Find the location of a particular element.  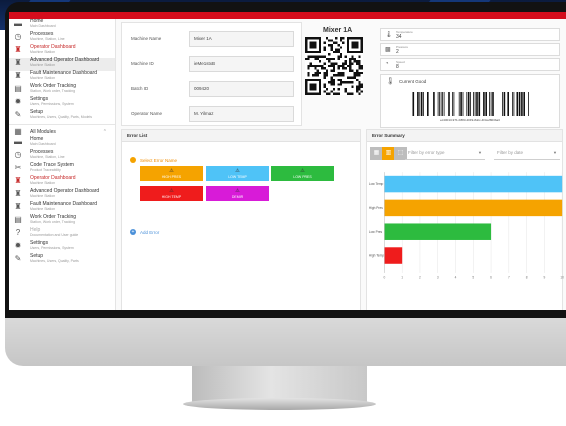

machine-title: Mixer 1A is located at coordinates (338, 30).